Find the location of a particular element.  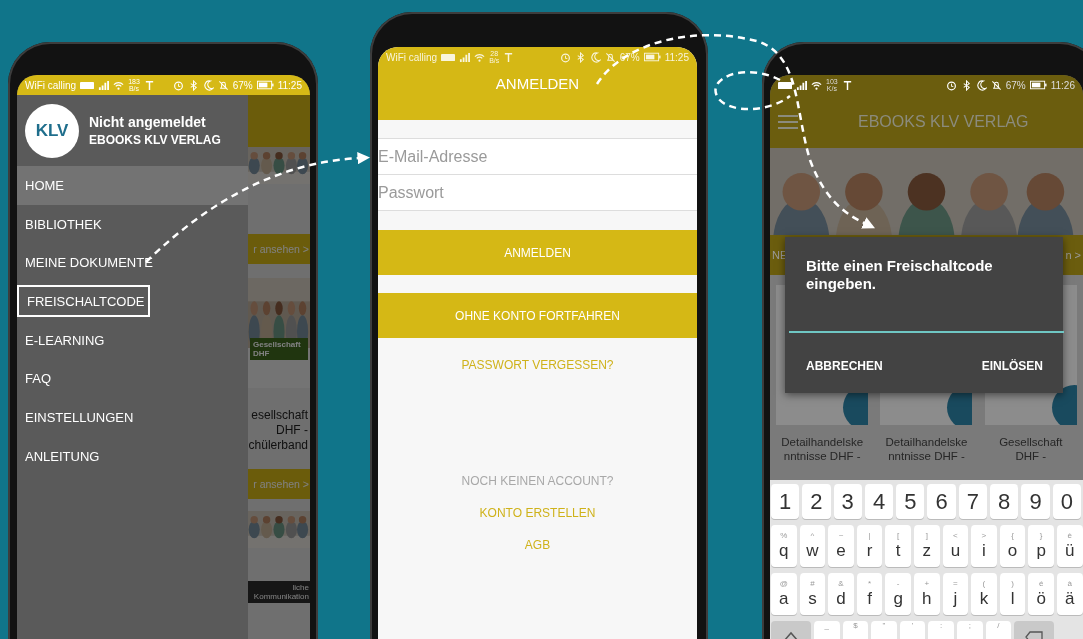

backspace-icon is located at coordinates (1034, 634).